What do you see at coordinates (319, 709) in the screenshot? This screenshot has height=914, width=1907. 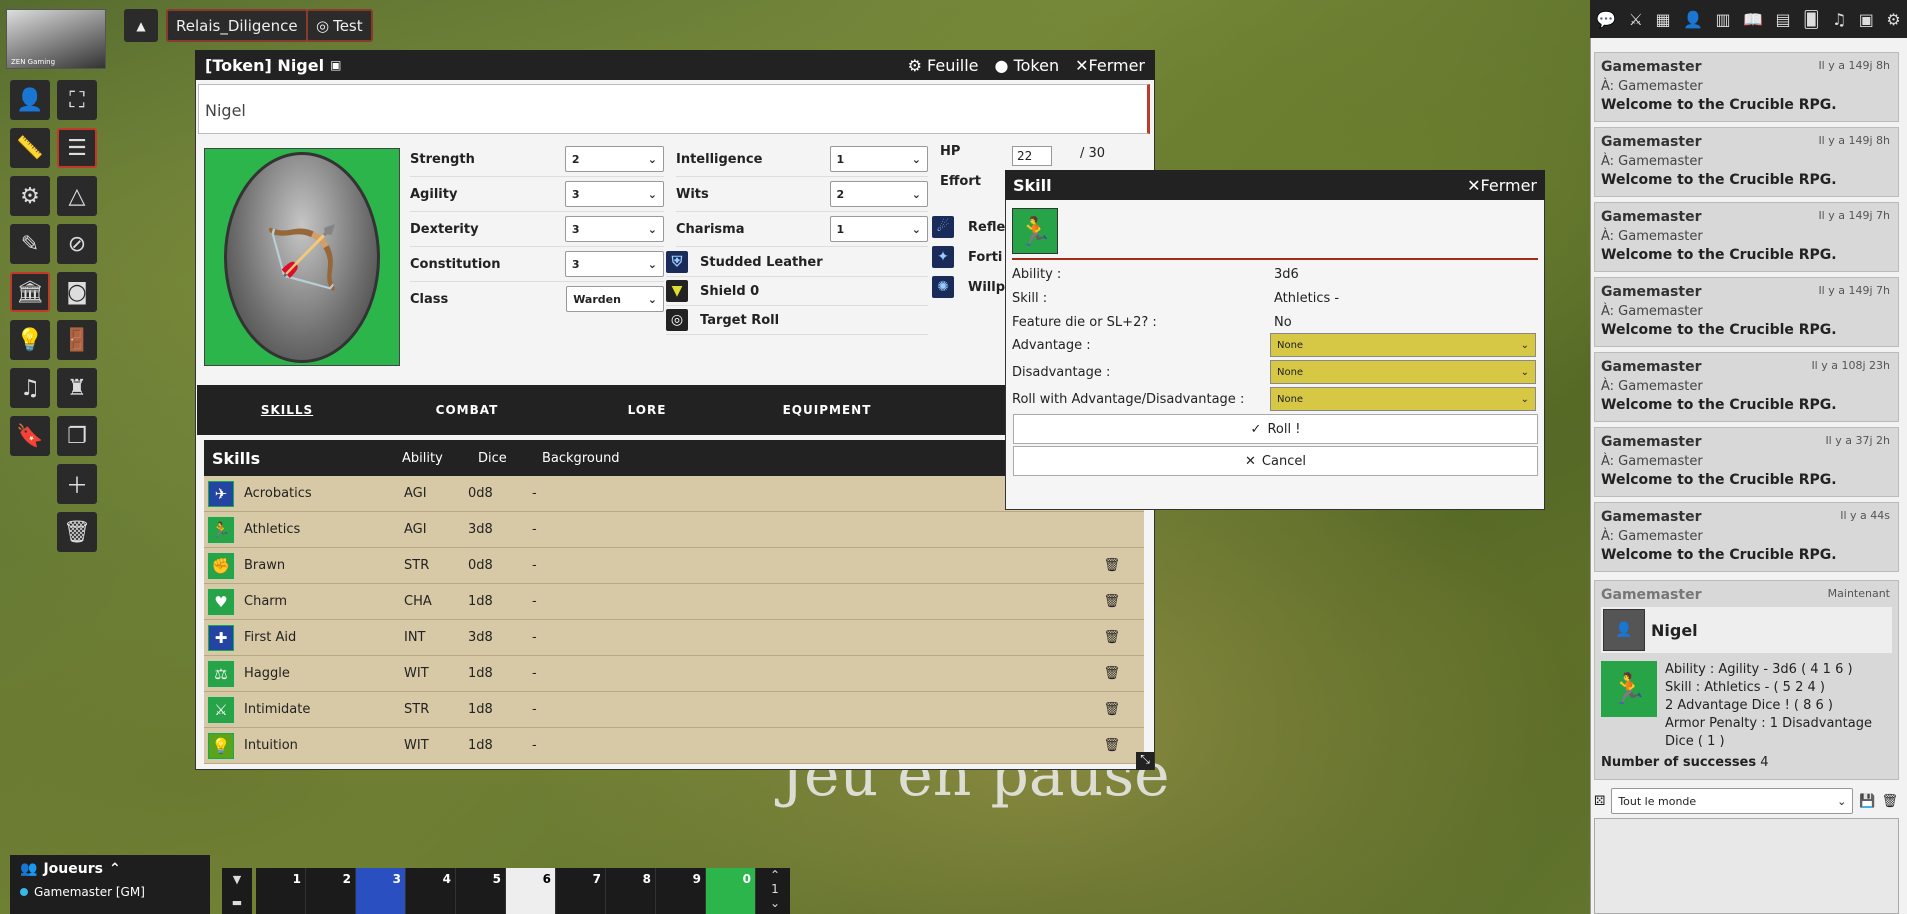 I see `skill-name: Intimidate` at bounding box center [319, 709].